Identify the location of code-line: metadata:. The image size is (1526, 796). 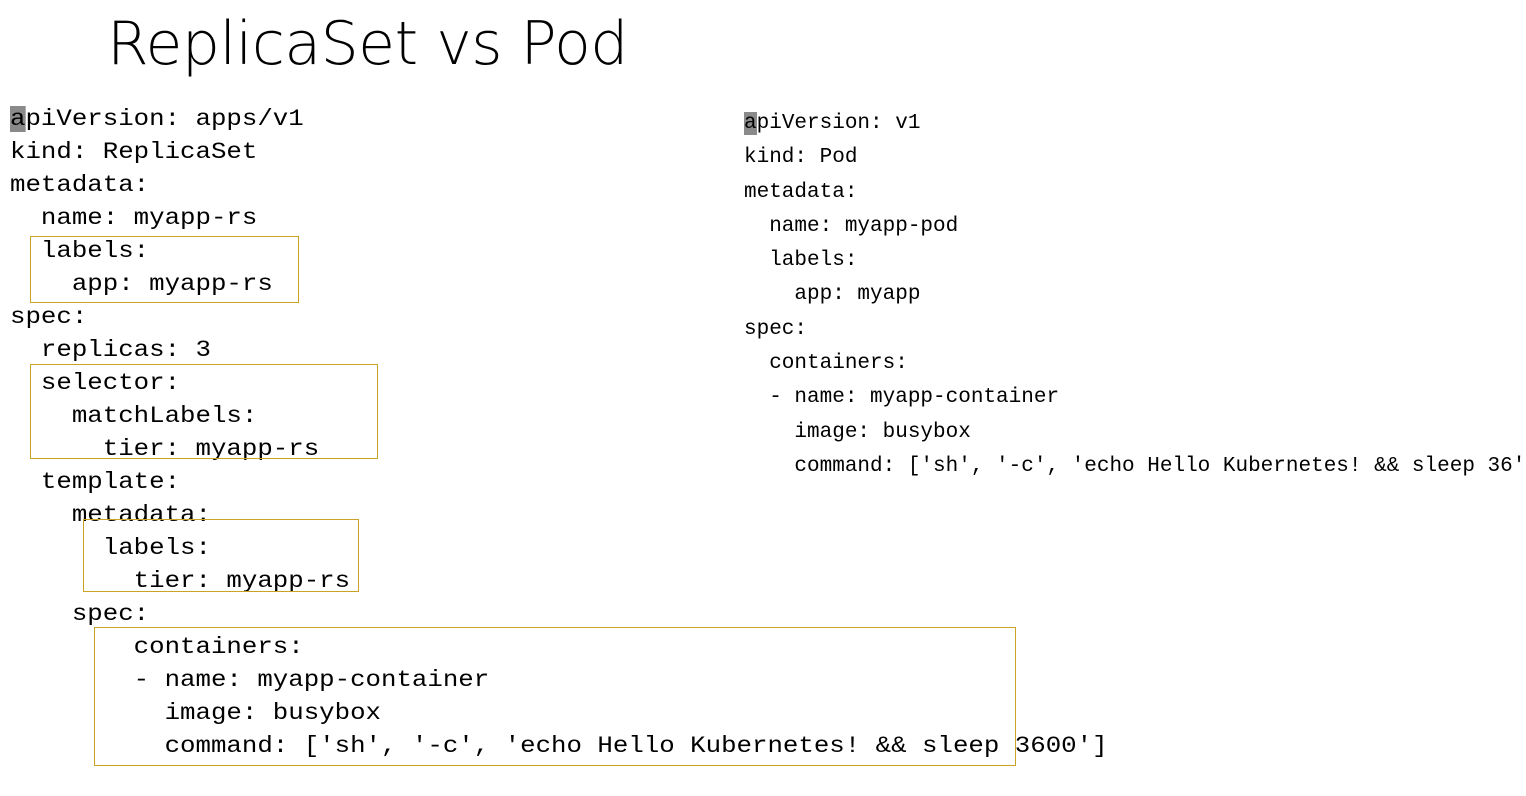
(801, 192).